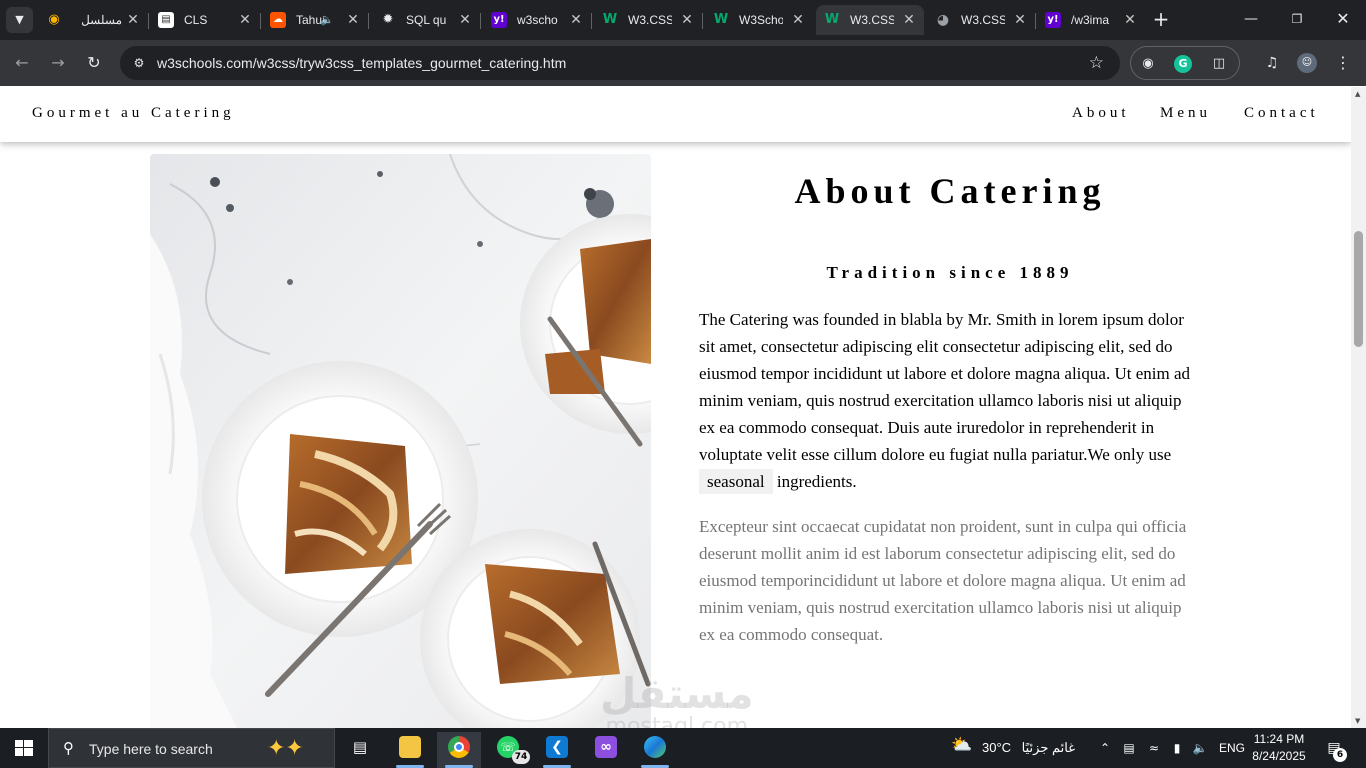 This screenshot has height=768, width=1366. Describe the element at coordinates (1297, 19) in the screenshot. I see `restore-button: ❐` at that location.